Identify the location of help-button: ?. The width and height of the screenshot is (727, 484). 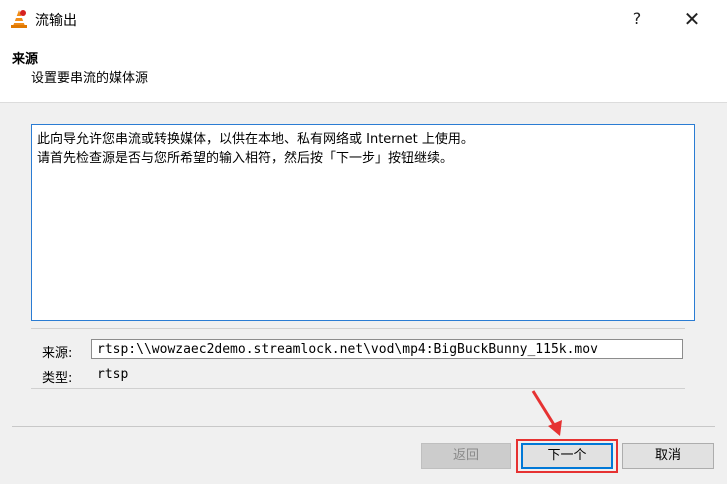
(637, 19).